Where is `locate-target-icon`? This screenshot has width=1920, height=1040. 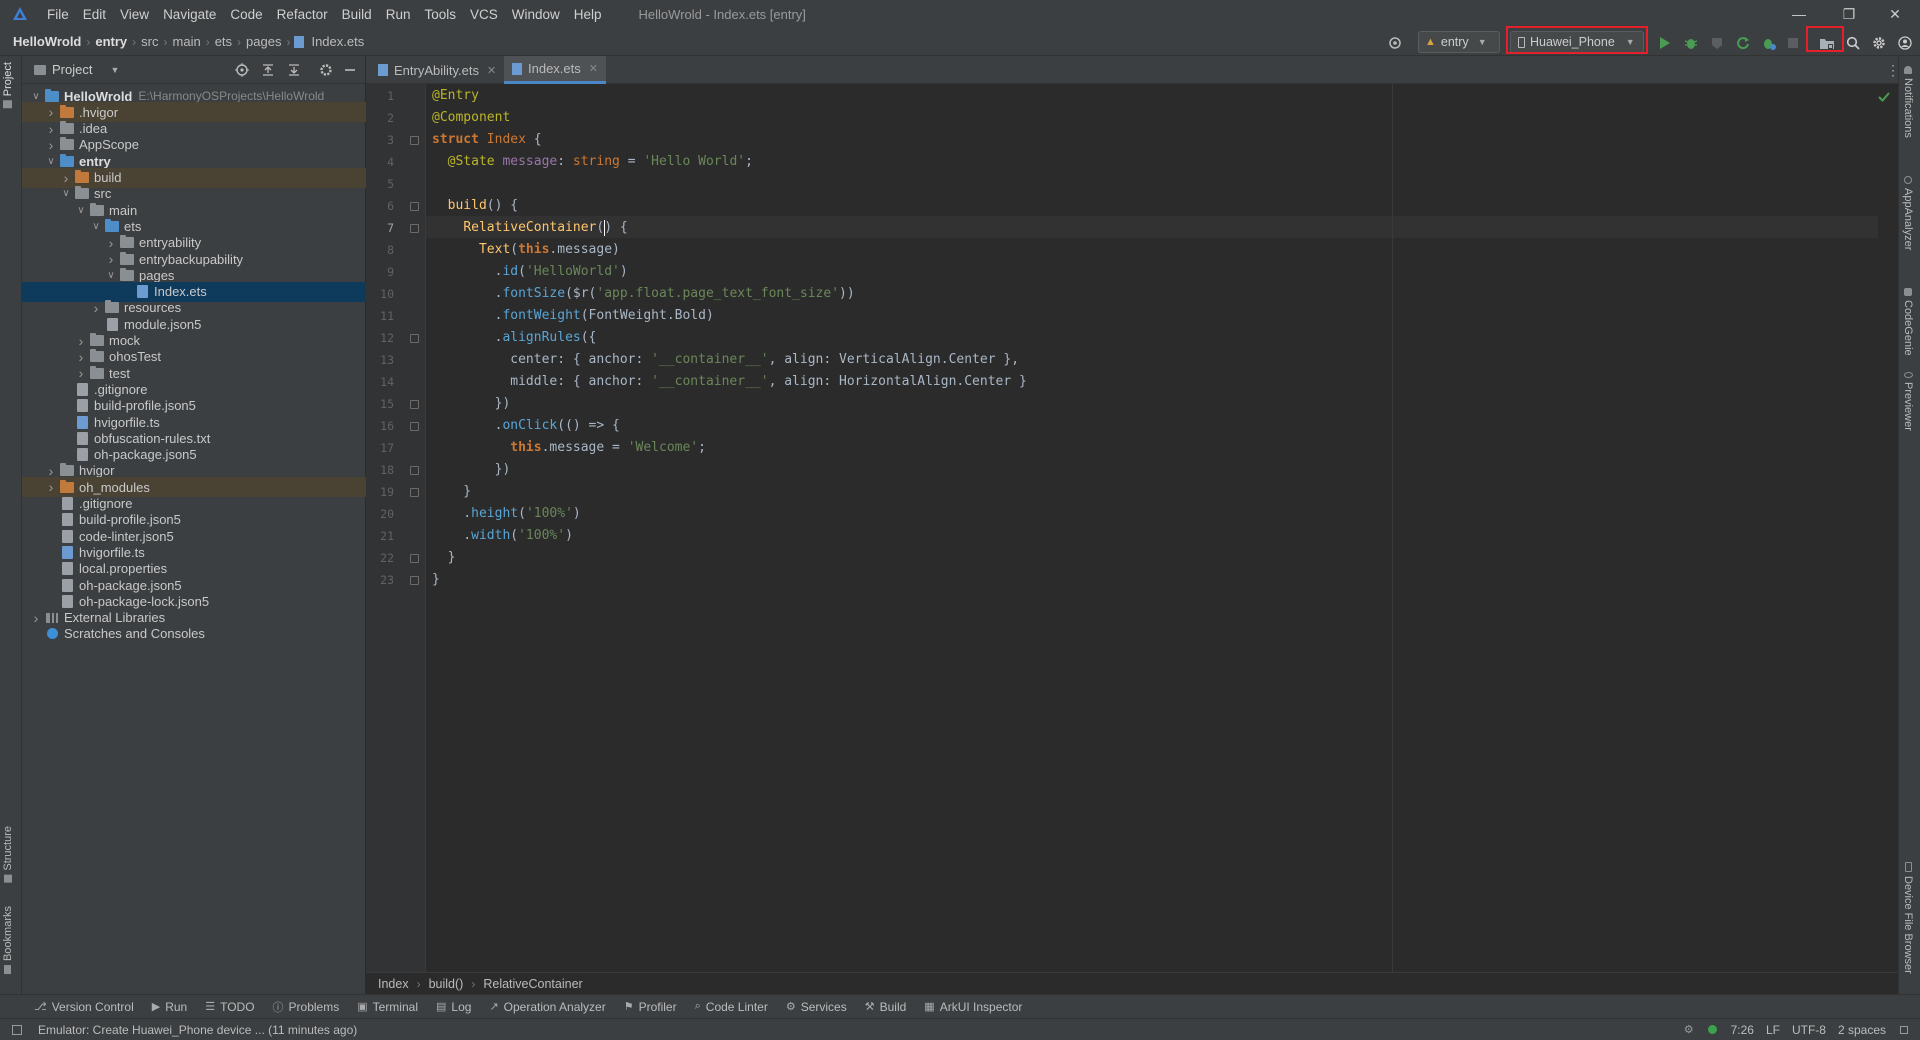 locate-target-icon is located at coordinates (1395, 43).